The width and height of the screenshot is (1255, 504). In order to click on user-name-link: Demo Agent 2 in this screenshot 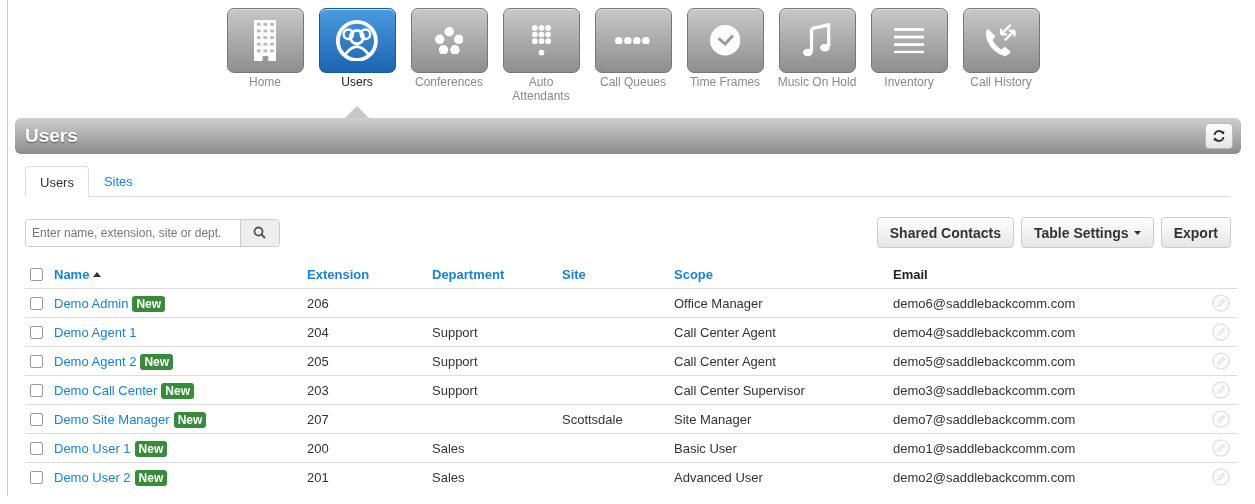, I will do `click(95, 361)`.